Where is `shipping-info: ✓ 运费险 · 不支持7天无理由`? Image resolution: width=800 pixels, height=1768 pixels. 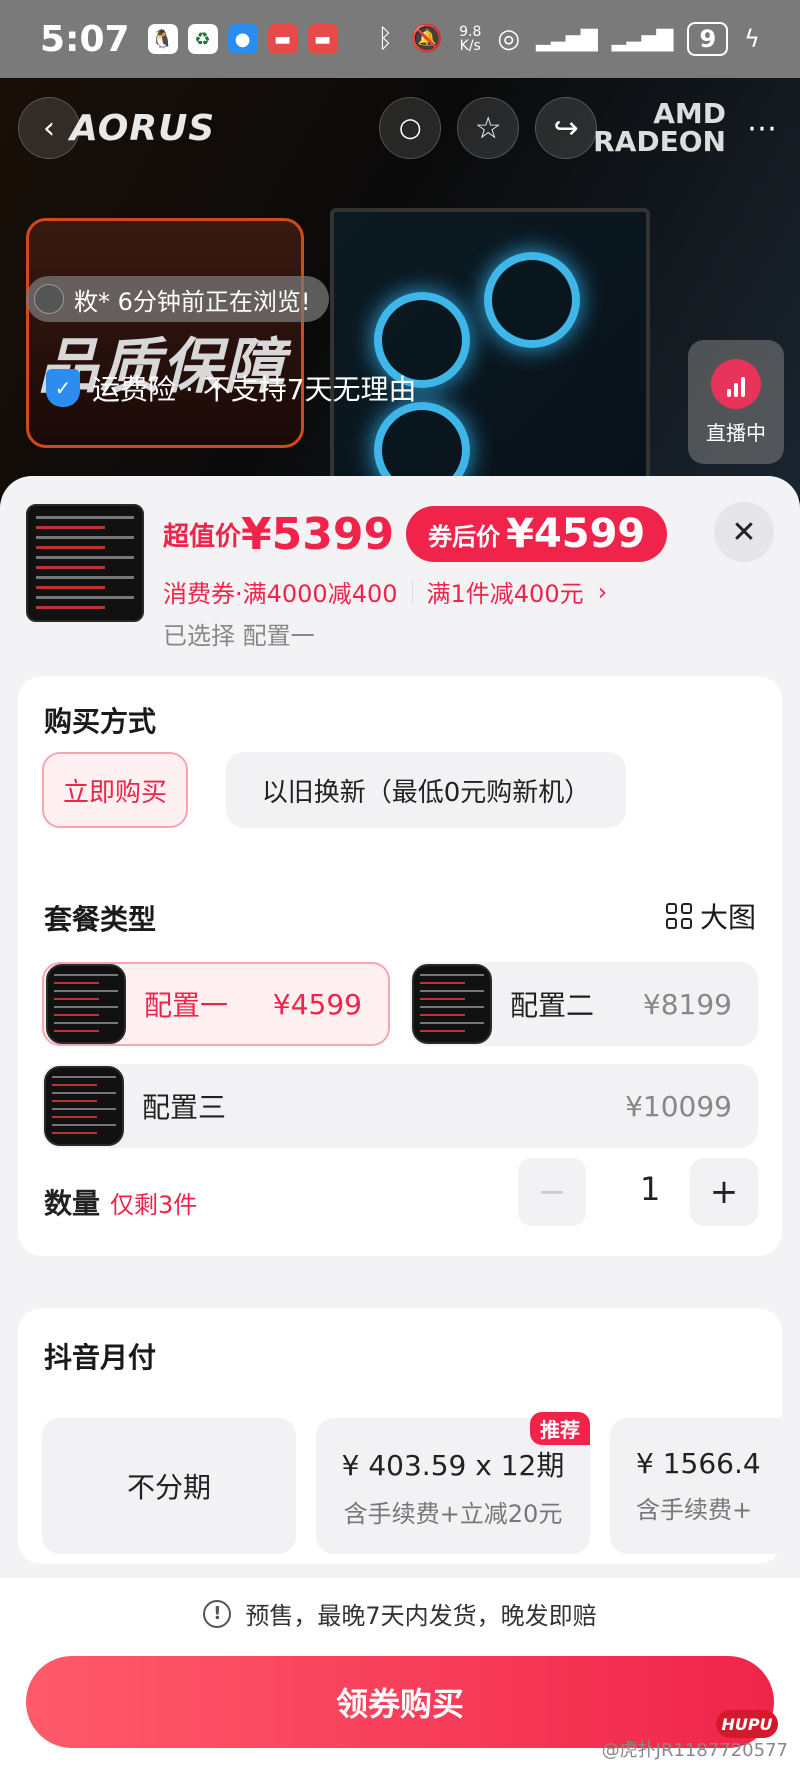
shipping-info: ✓ 运费险 · 不支持7天无理由 is located at coordinates (231, 388).